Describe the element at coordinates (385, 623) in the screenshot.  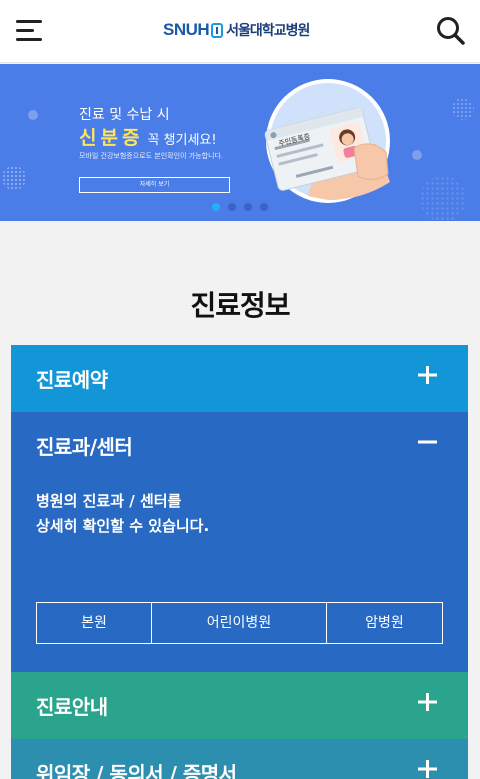
I see `cancer-hospital-button: 암병원` at that location.